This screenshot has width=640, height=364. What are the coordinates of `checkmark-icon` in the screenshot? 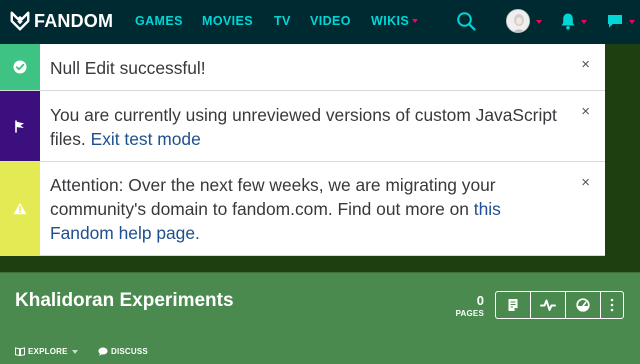 It's located at (20, 67).